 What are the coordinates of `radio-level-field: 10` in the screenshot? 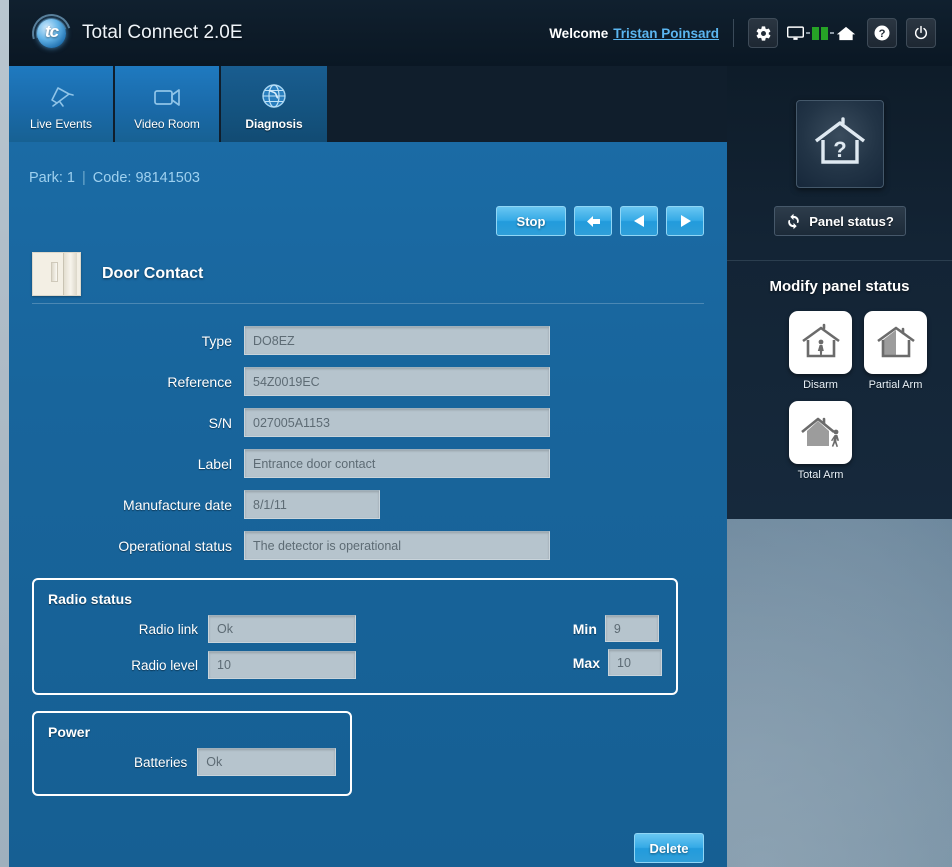 It's located at (282, 665).